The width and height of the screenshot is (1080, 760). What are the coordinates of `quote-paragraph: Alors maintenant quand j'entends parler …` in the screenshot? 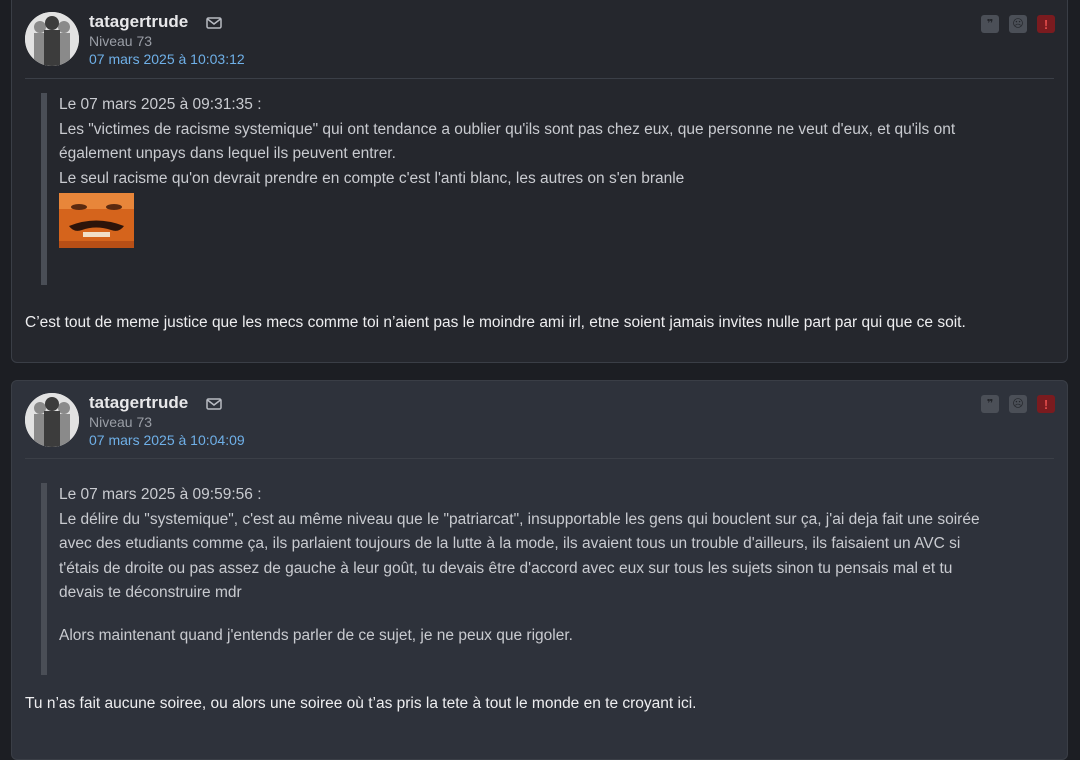 It's located at (316, 635).